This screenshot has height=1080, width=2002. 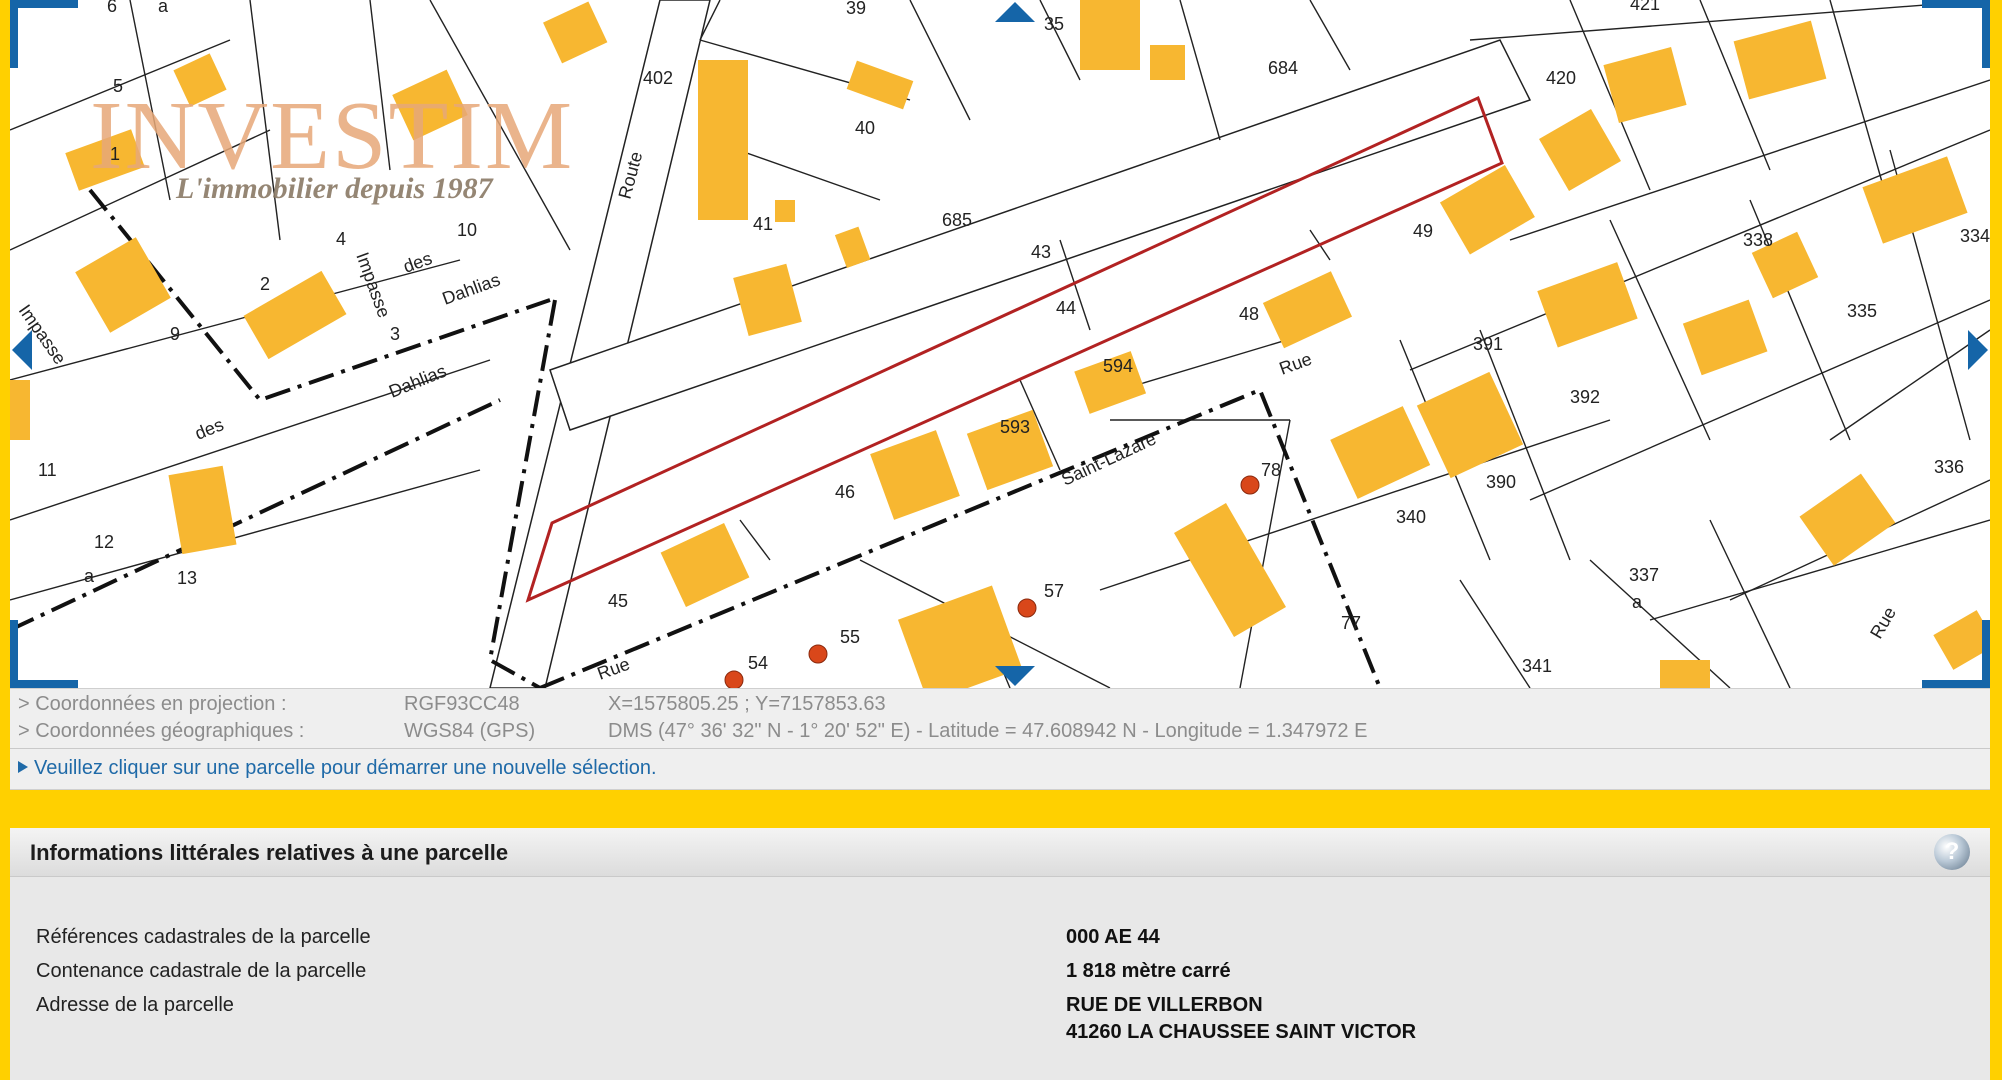 I want to click on street-label: Saint-Lazare, so click(x=1108, y=458).